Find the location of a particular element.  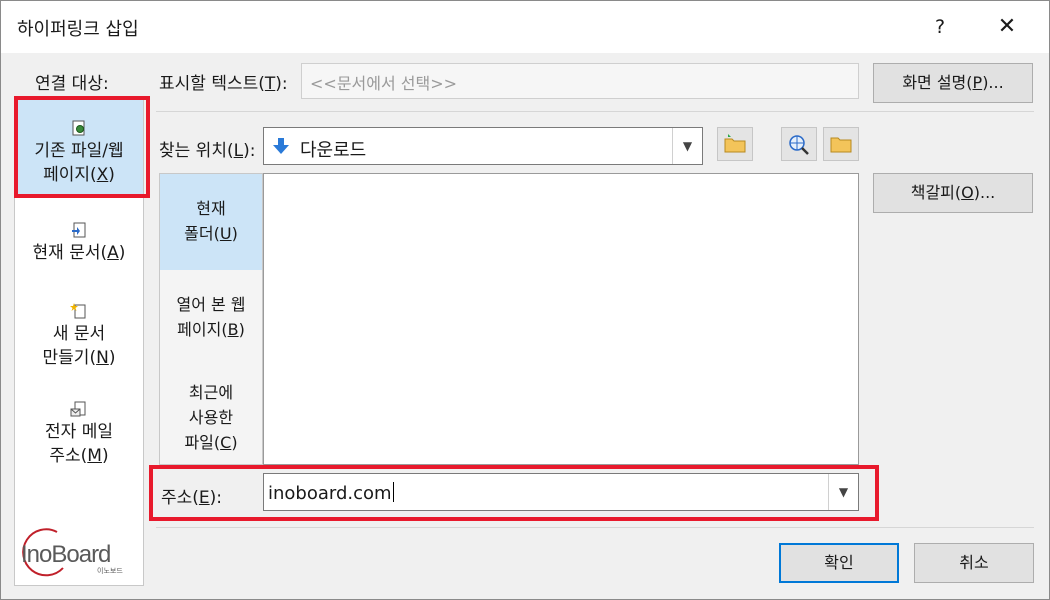

nav-create-new-document: 새 문서 만들기(N) is located at coordinates (79, 336).